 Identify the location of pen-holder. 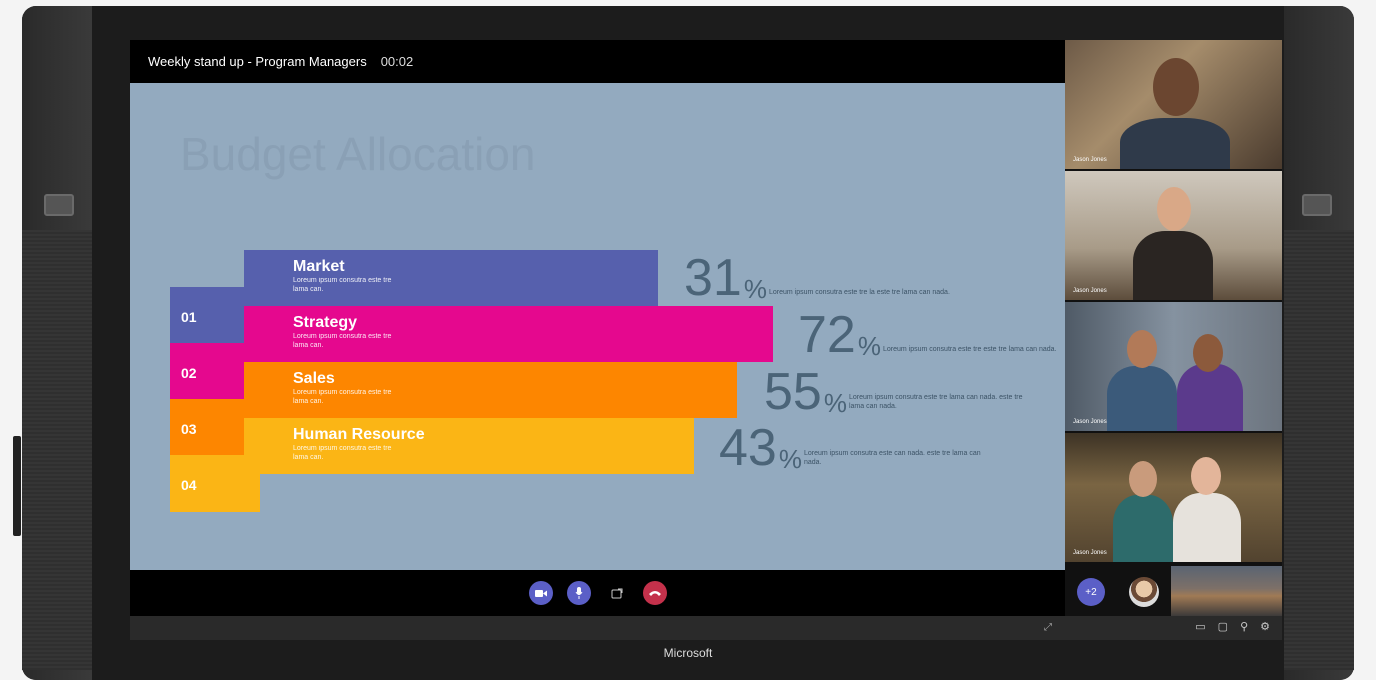
(17, 486).